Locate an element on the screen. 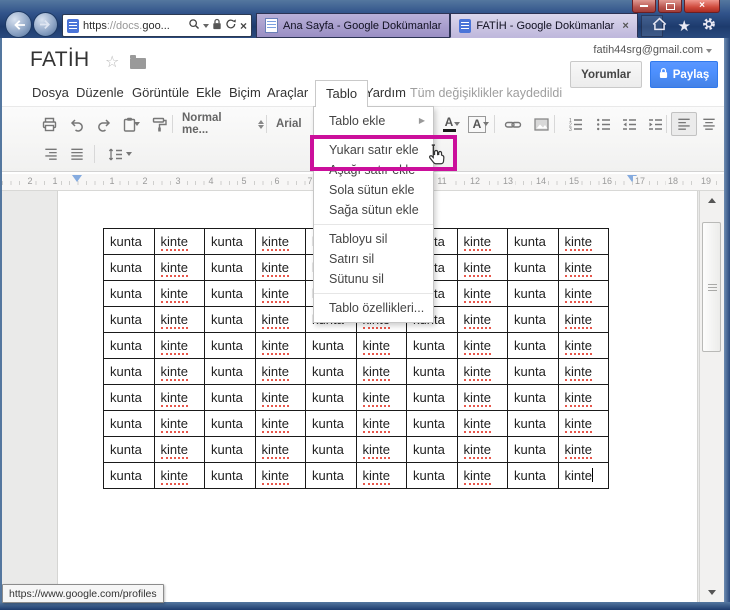  align-right-icon is located at coordinates (51, 154).